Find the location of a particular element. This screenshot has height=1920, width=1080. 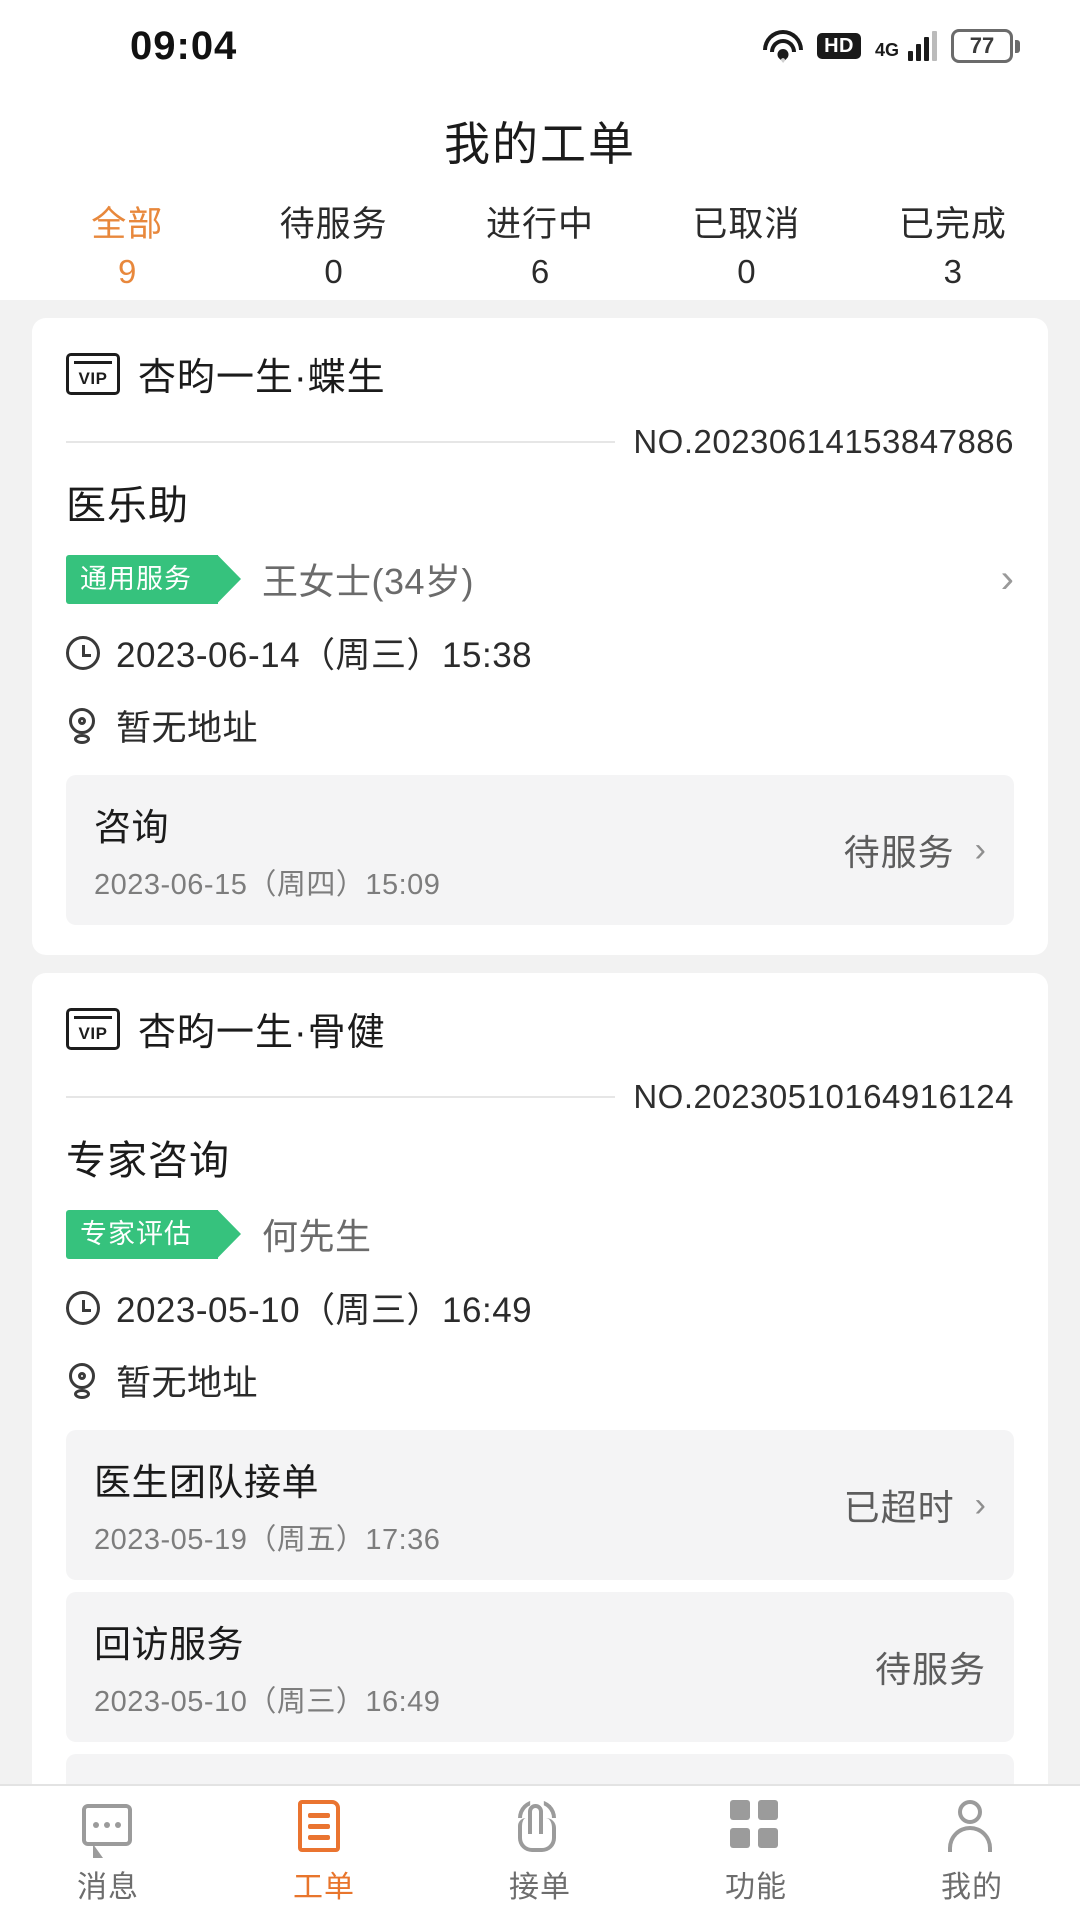

subtask-time: 2023-05-19（周五）17:36 is located at coordinates (267, 1540).